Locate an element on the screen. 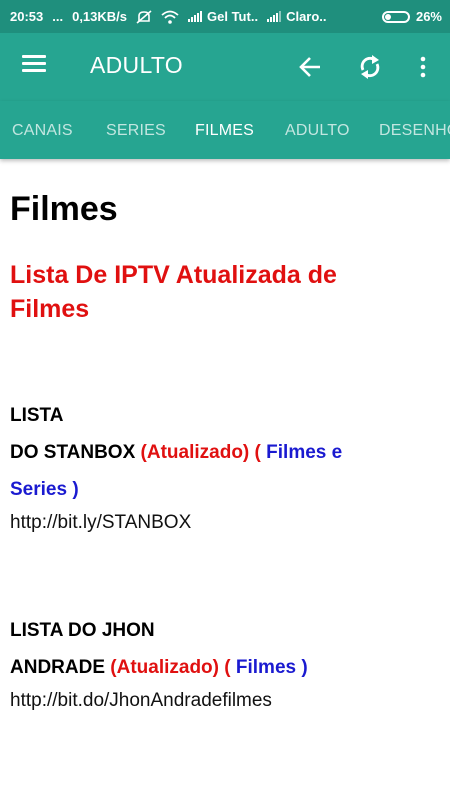 This screenshot has width=450, height=800. status-bar: 20:53 ... 0,13KB/s Gel Tut.. Claro.. 26% is located at coordinates (225, 16).